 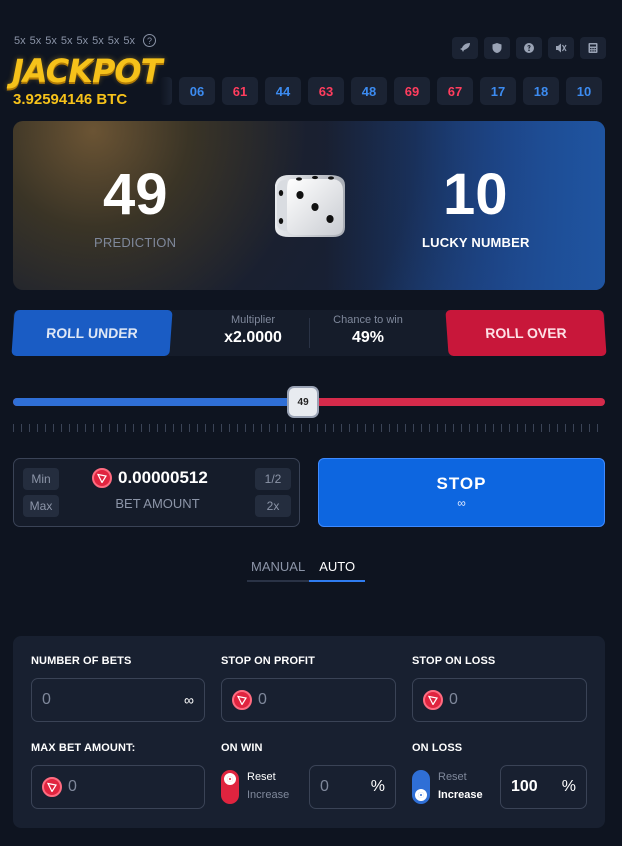 What do you see at coordinates (475, 194) in the screenshot?
I see `lucky-number-value: 10` at bounding box center [475, 194].